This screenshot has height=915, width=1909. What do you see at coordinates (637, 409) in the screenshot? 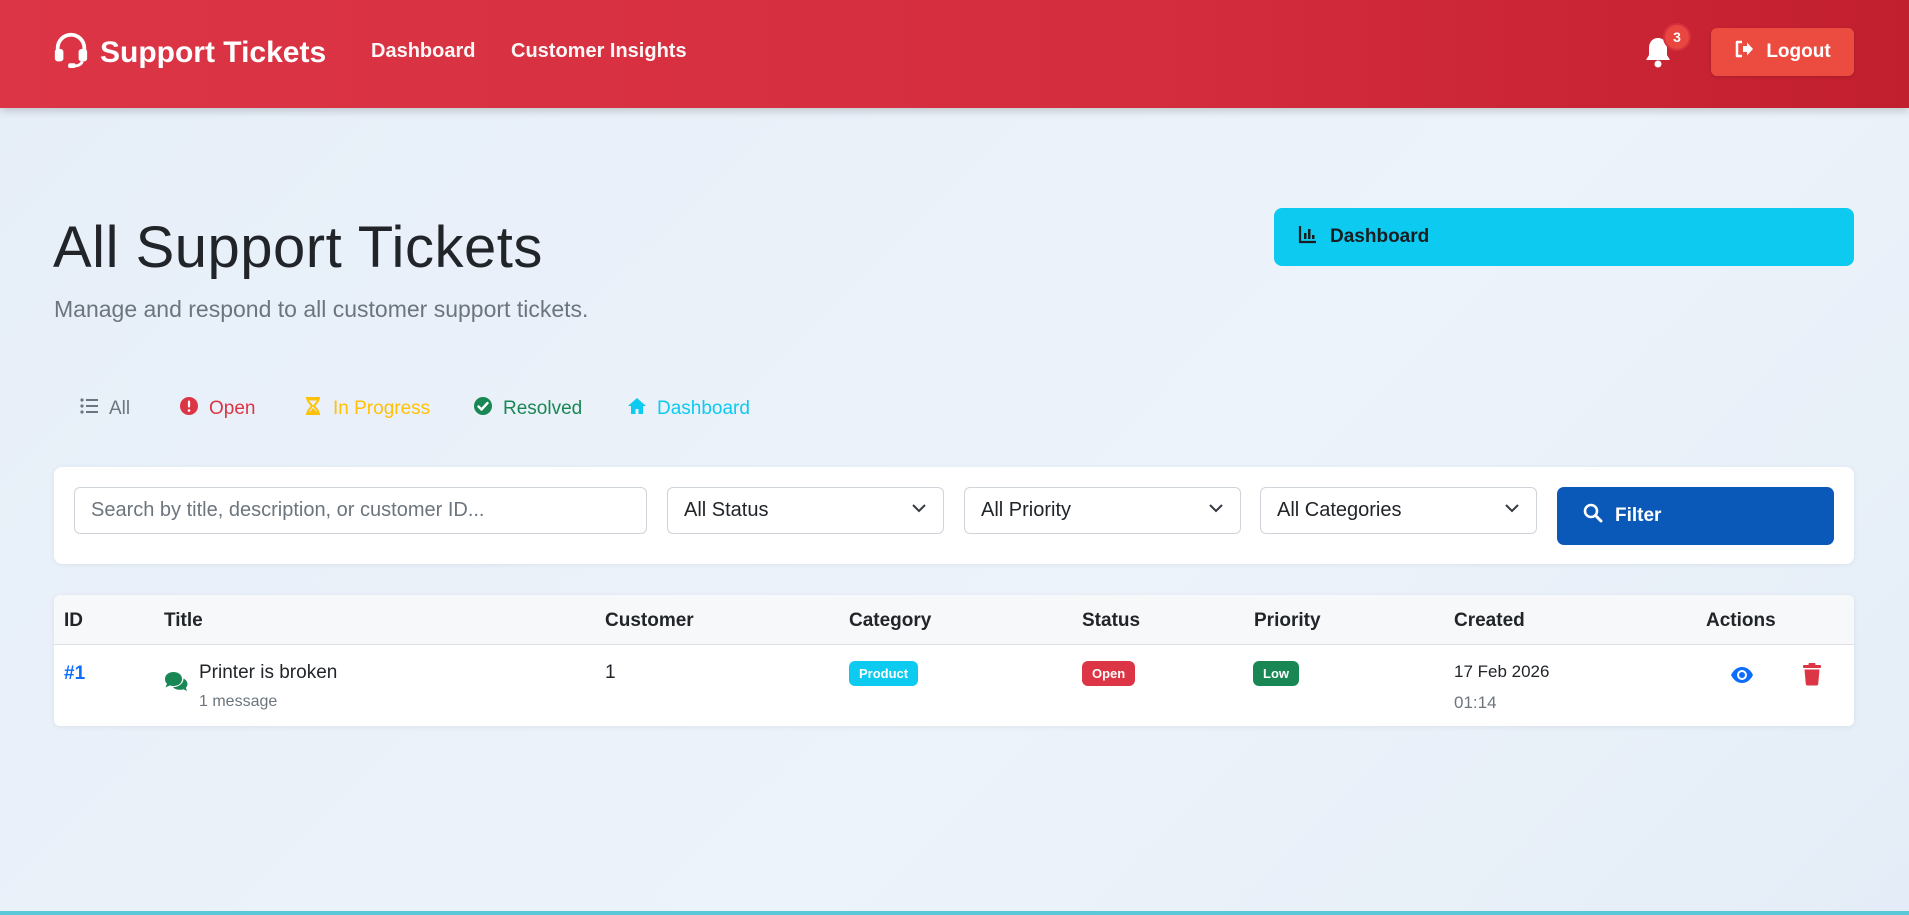
I see `home-icon` at bounding box center [637, 409].